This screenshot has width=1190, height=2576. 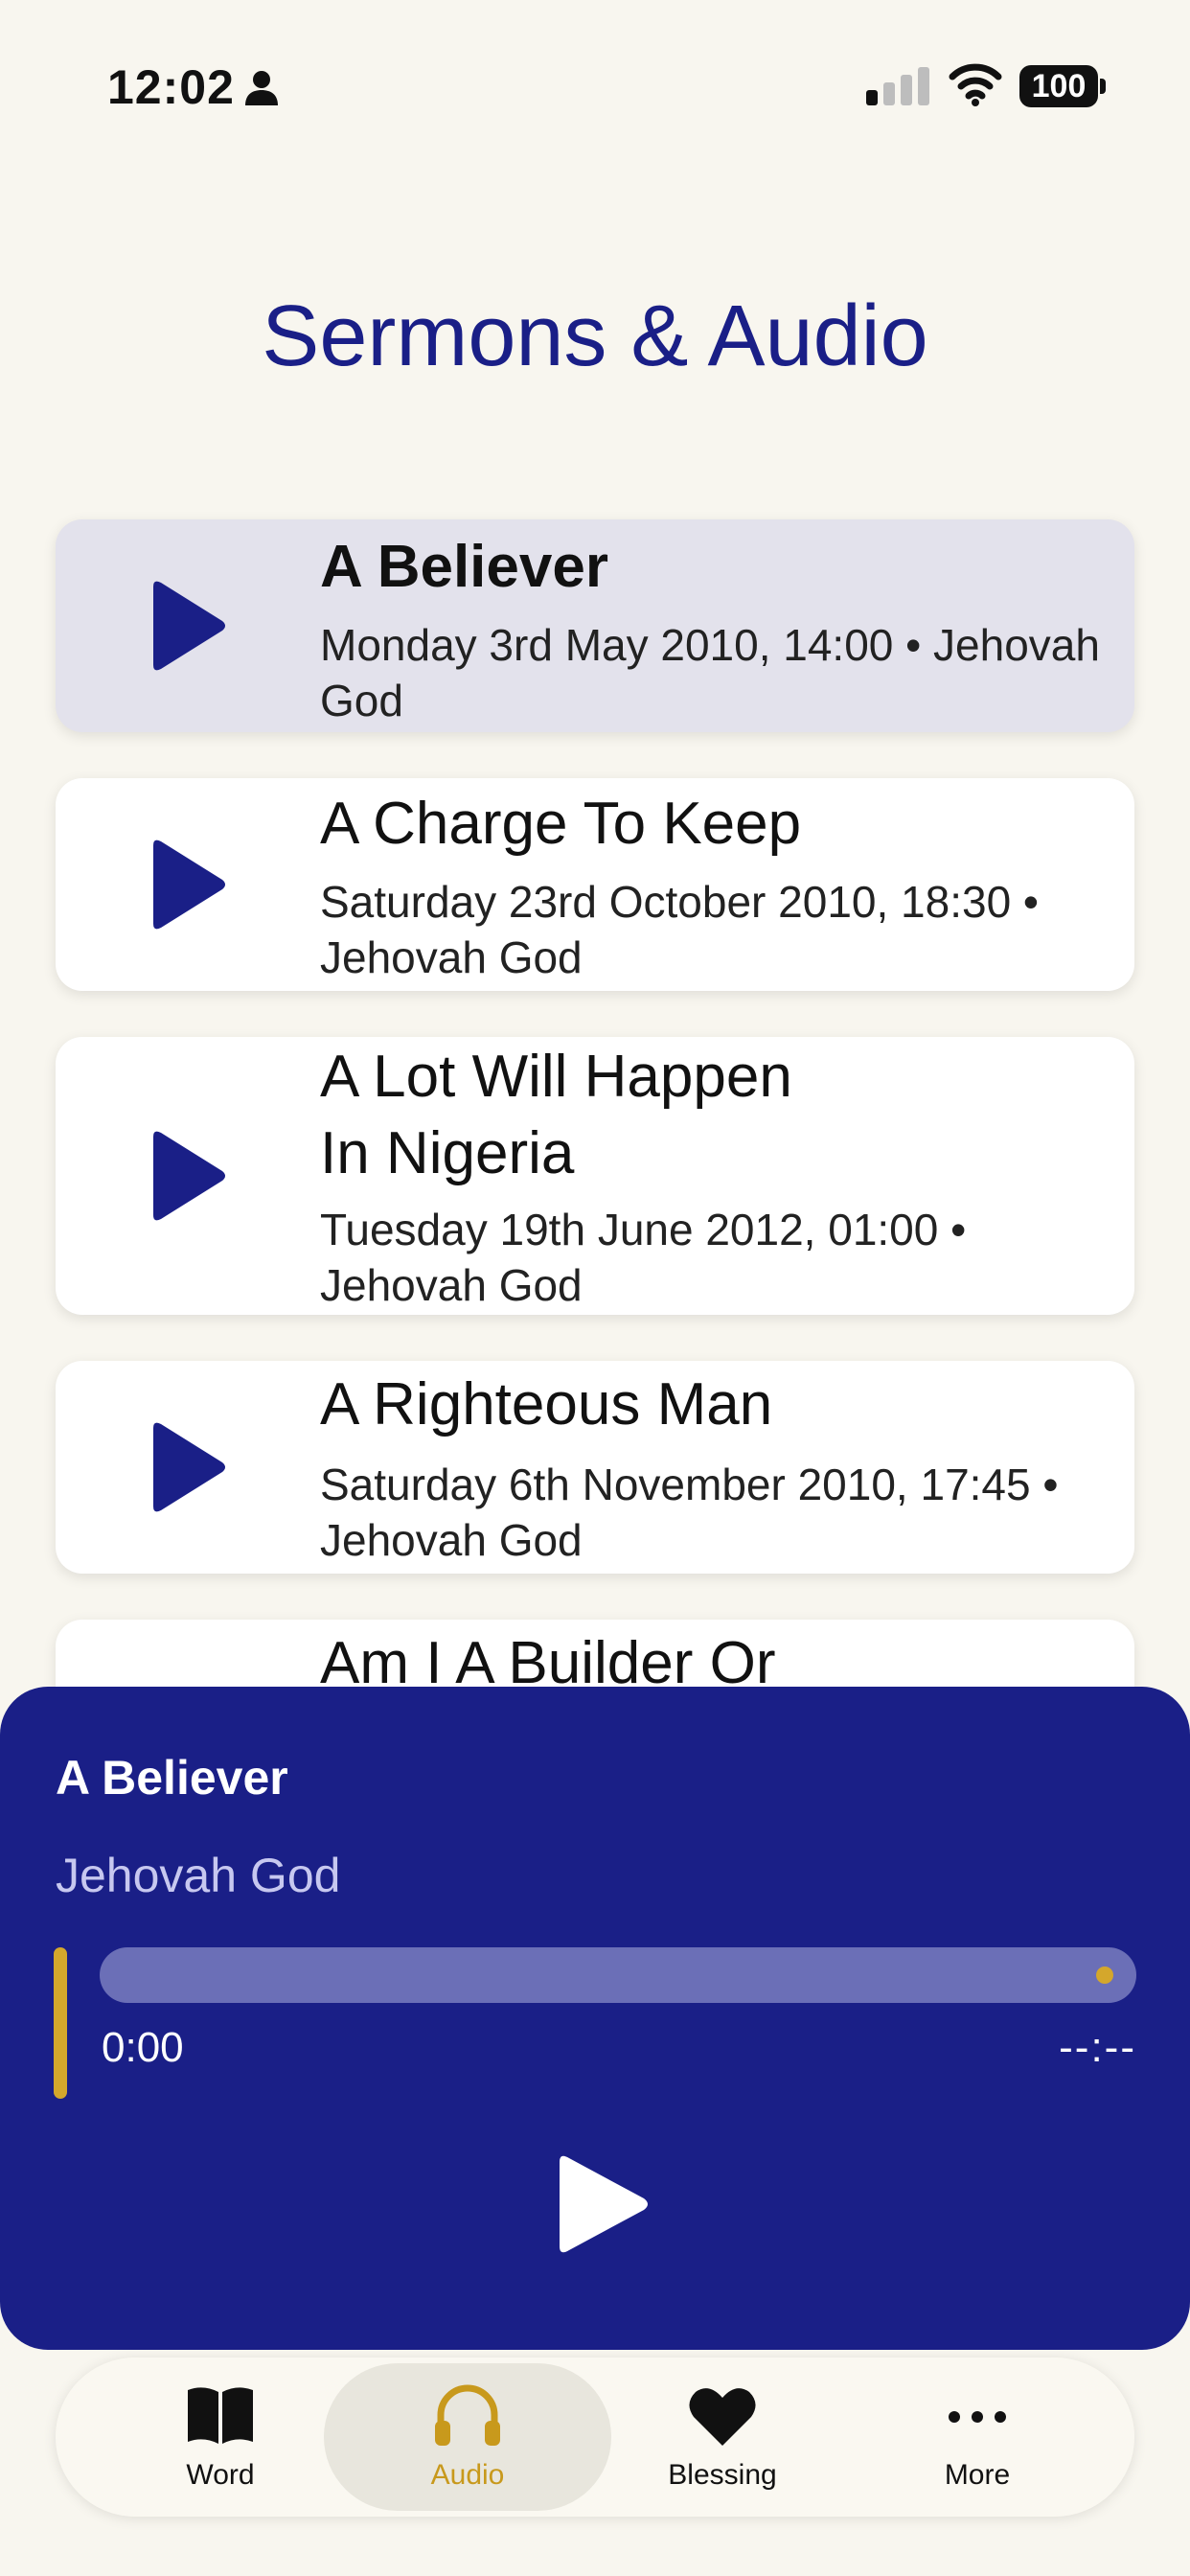 I want to click on battery-indicator: 100, so click(x=1063, y=86).